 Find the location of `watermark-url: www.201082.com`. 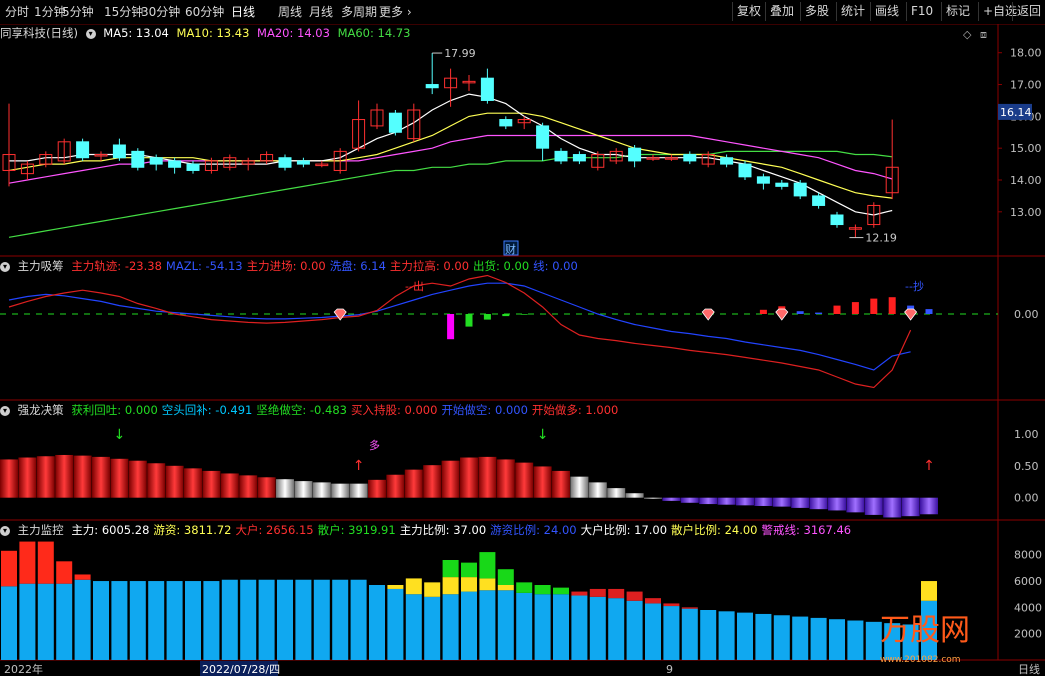

watermark-url: www.201082.com is located at coordinates (920, 660).